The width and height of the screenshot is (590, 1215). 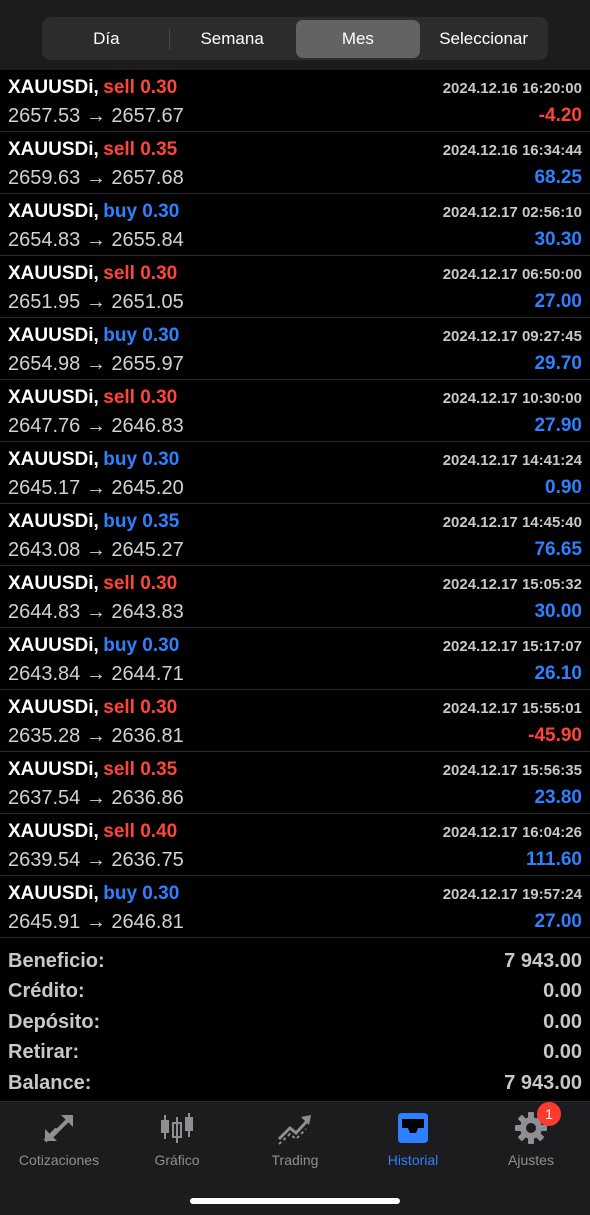 I want to click on trade-row-bottom: 2647.76 → 2646.83 27.90, so click(x=295, y=426).